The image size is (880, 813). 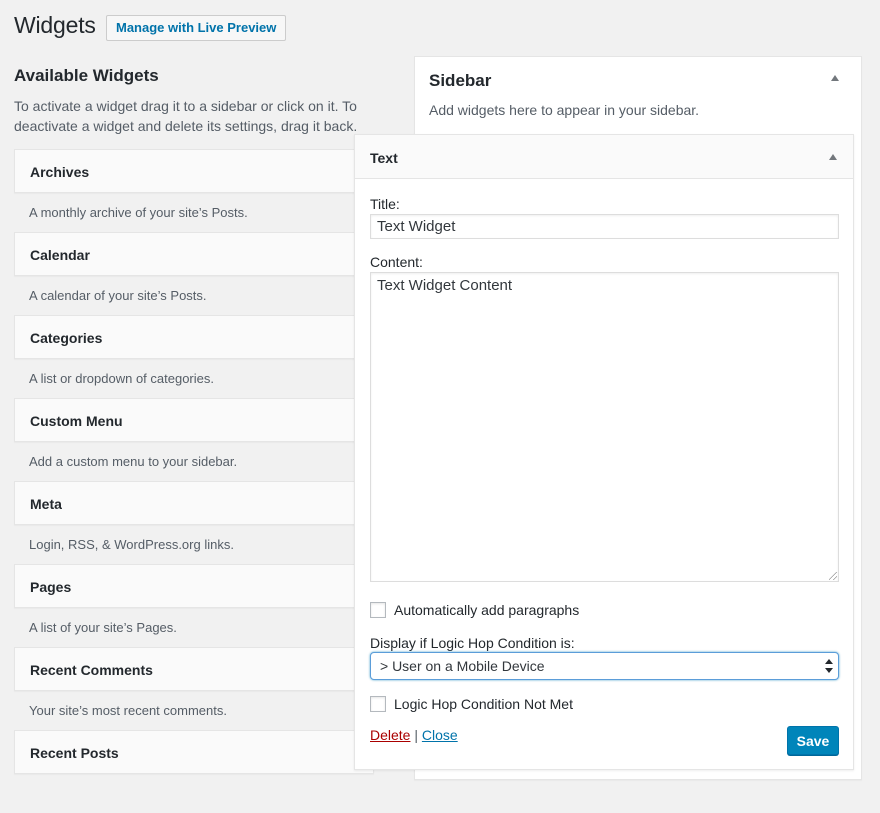 I want to click on widget-item-handle: Calendar, so click(x=194, y=254).